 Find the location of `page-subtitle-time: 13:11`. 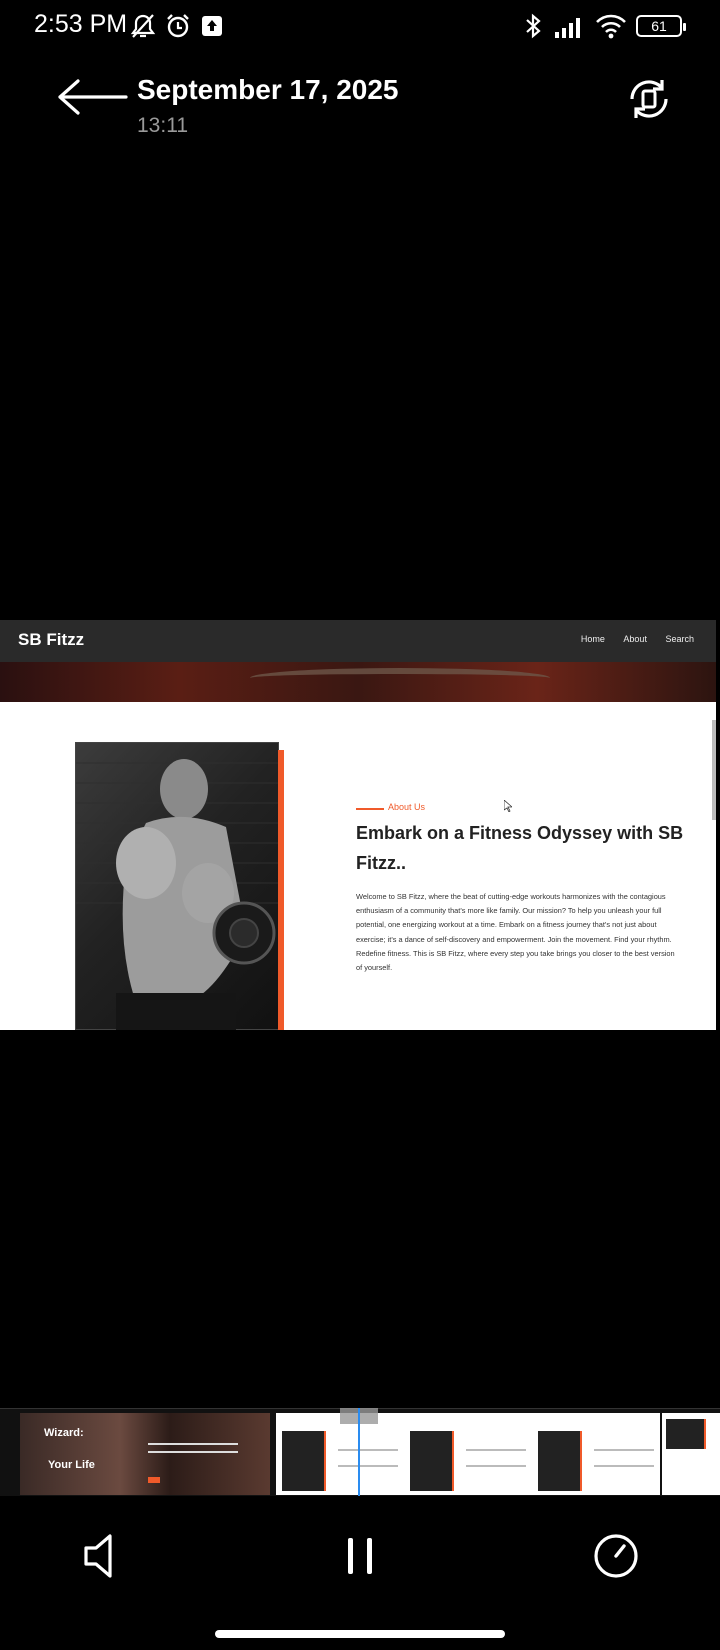

page-subtitle-time: 13:11 is located at coordinates (162, 125).